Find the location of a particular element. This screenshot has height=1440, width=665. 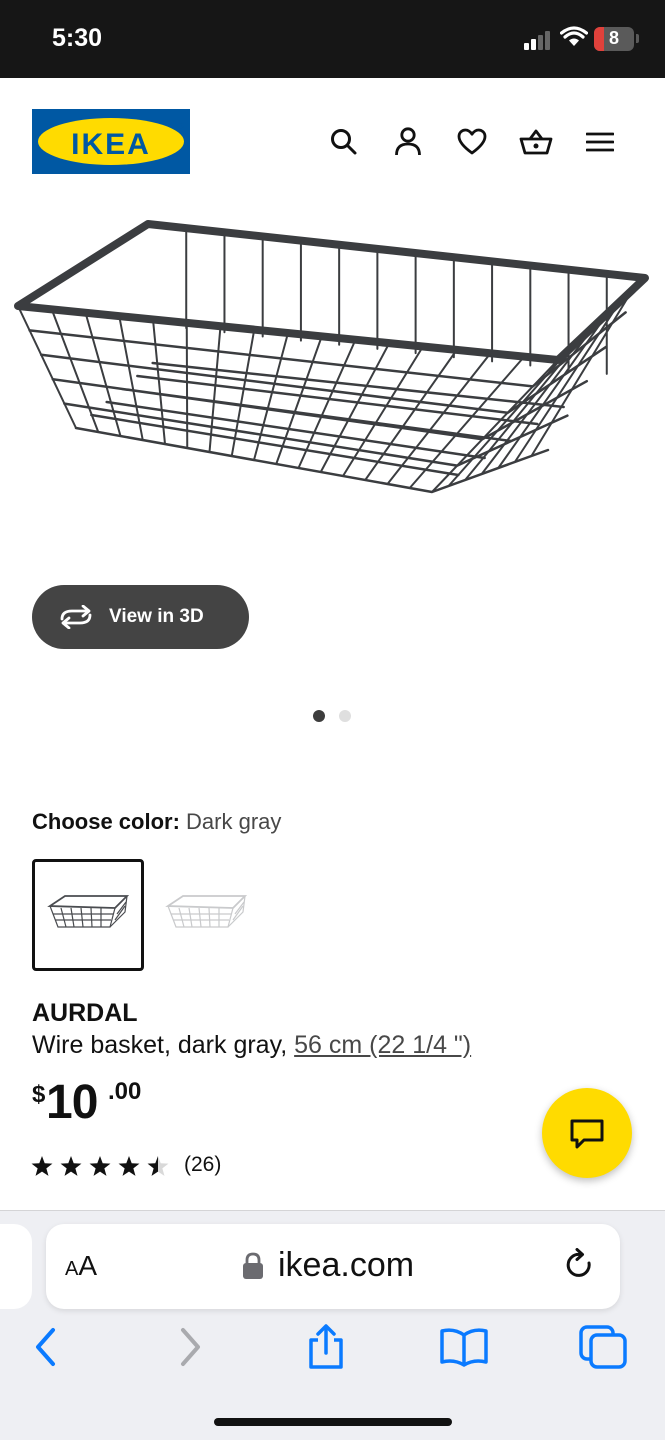

share-icon is located at coordinates (326, 1347).